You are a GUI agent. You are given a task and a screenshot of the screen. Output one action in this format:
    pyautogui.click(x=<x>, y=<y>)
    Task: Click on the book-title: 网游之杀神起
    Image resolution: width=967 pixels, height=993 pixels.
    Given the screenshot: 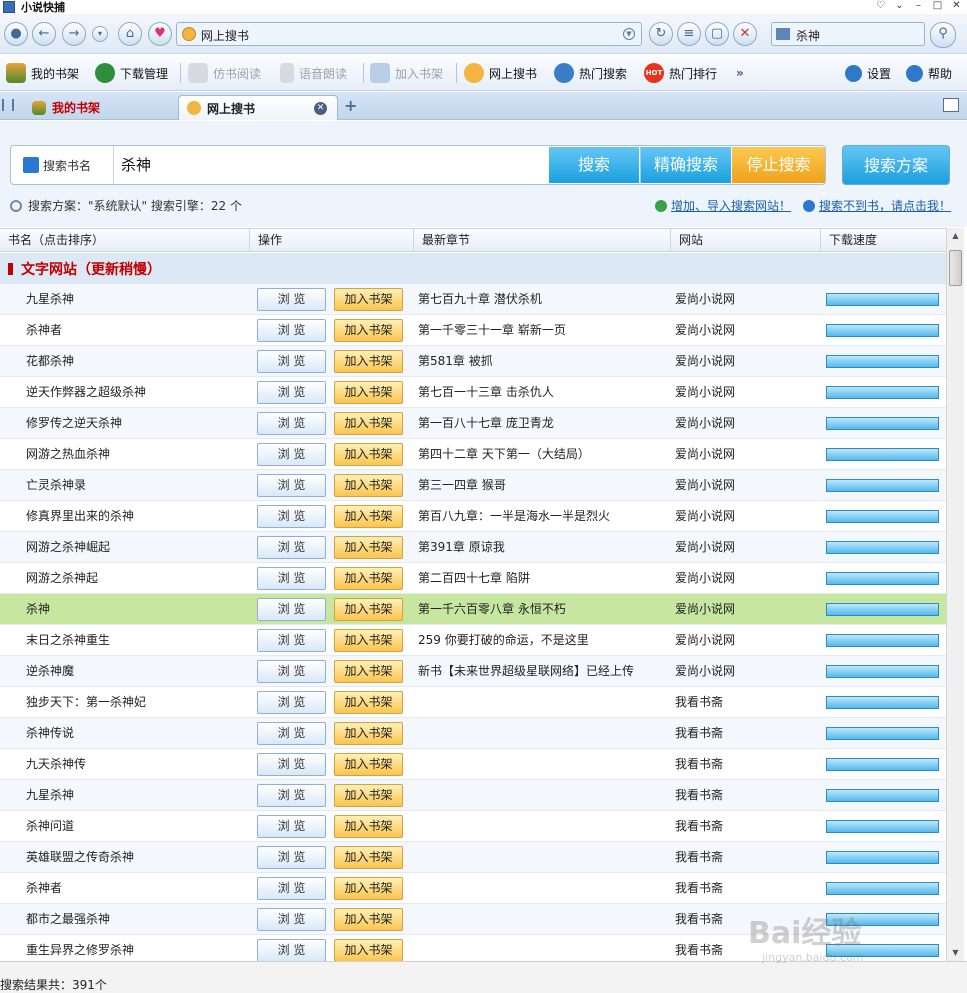 What is the action you would take?
    pyautogui.click(x=138, y=578)
    